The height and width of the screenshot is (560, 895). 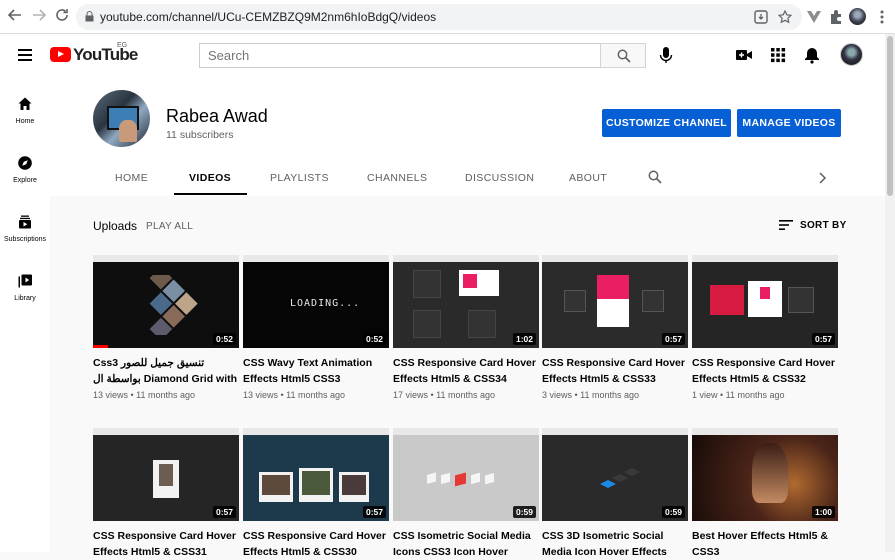 I want to click on install-icon, so click(x=761, y=17).